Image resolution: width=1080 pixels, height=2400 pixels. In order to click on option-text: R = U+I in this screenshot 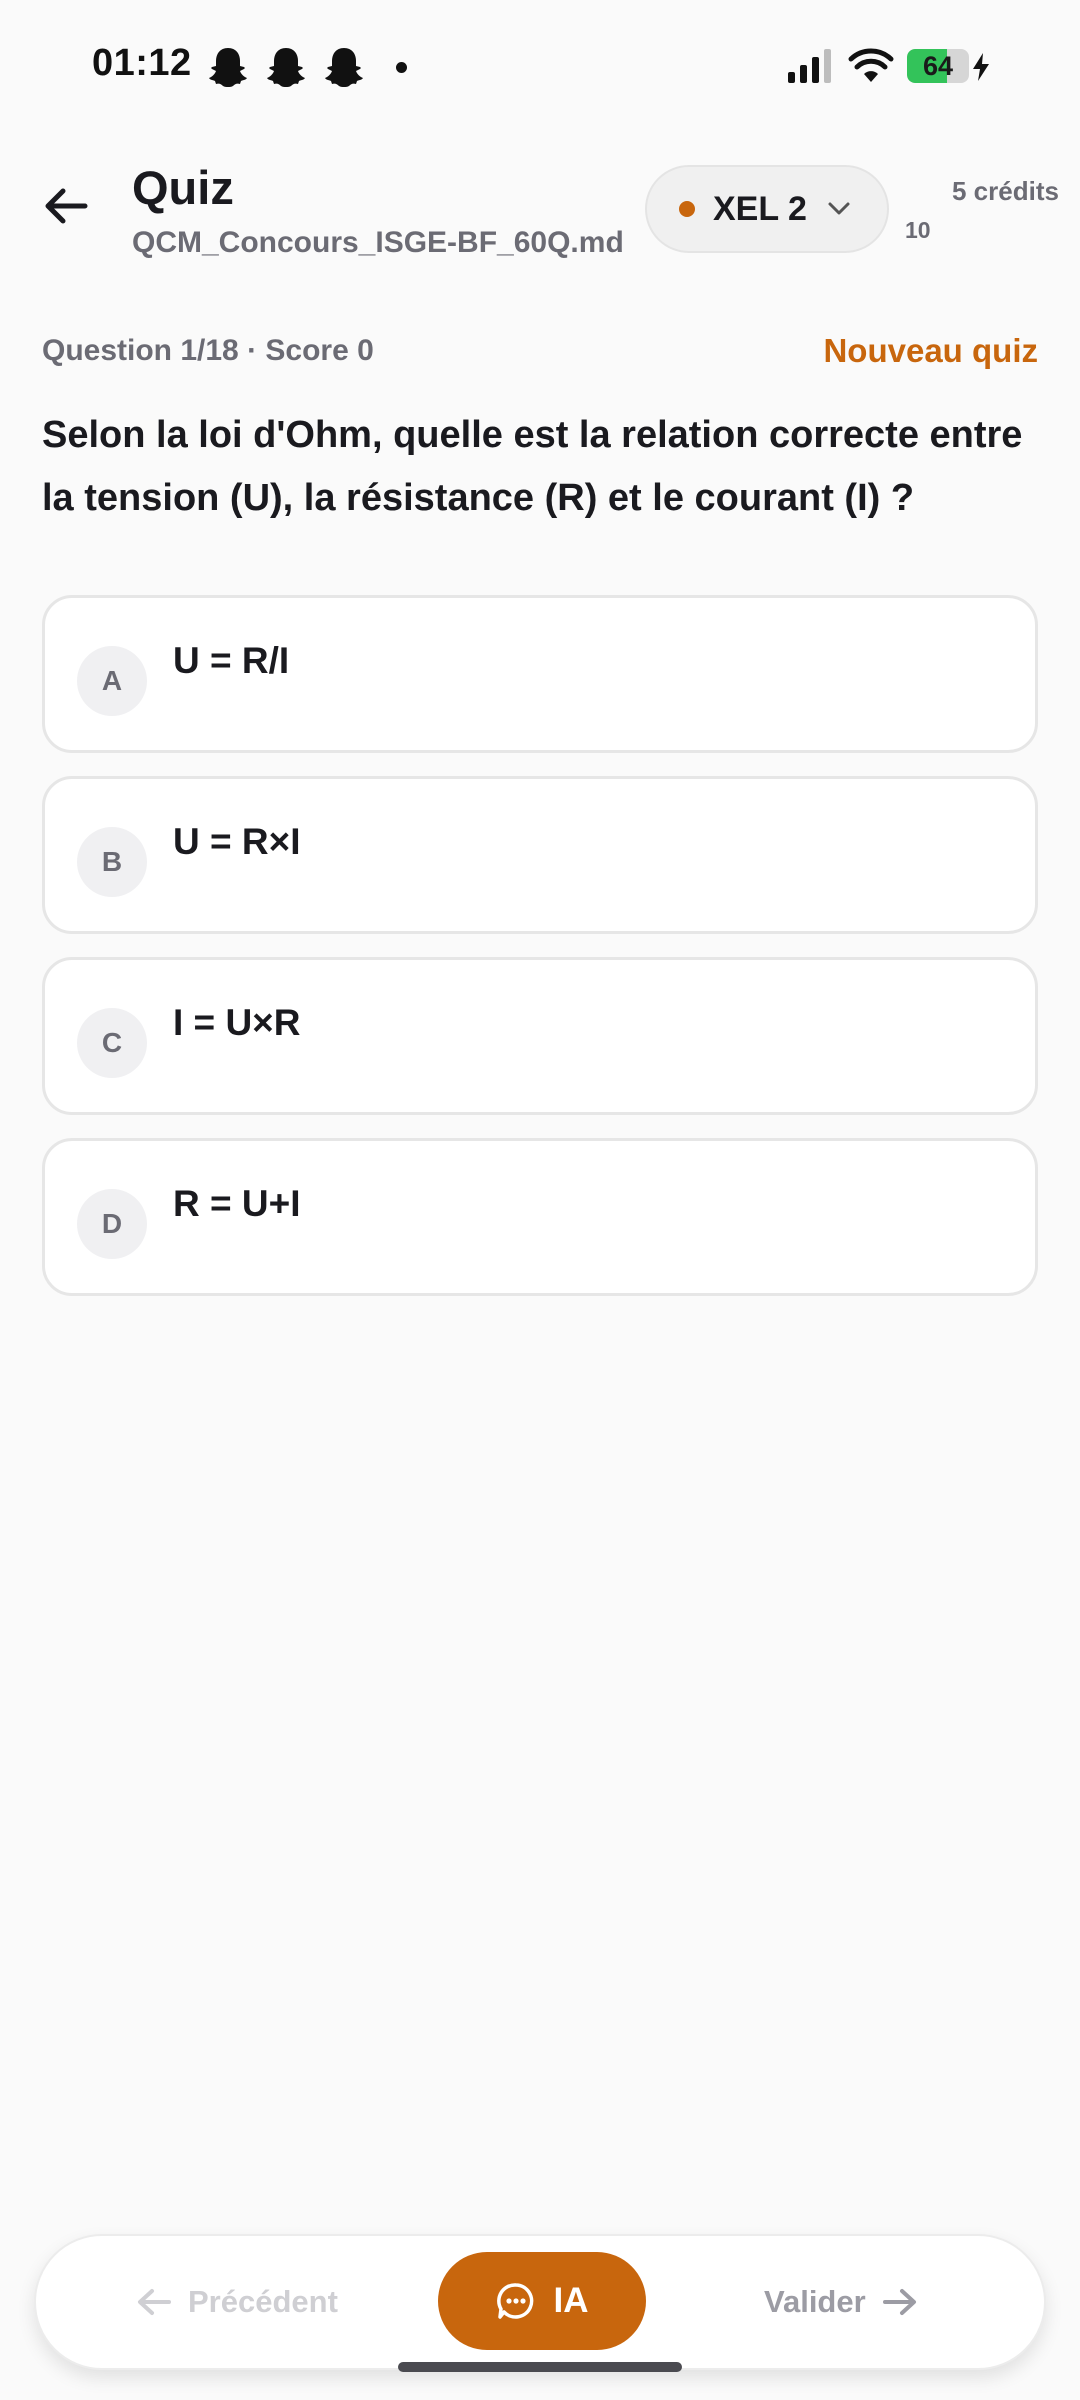, I will do `click(237, 1203)`.